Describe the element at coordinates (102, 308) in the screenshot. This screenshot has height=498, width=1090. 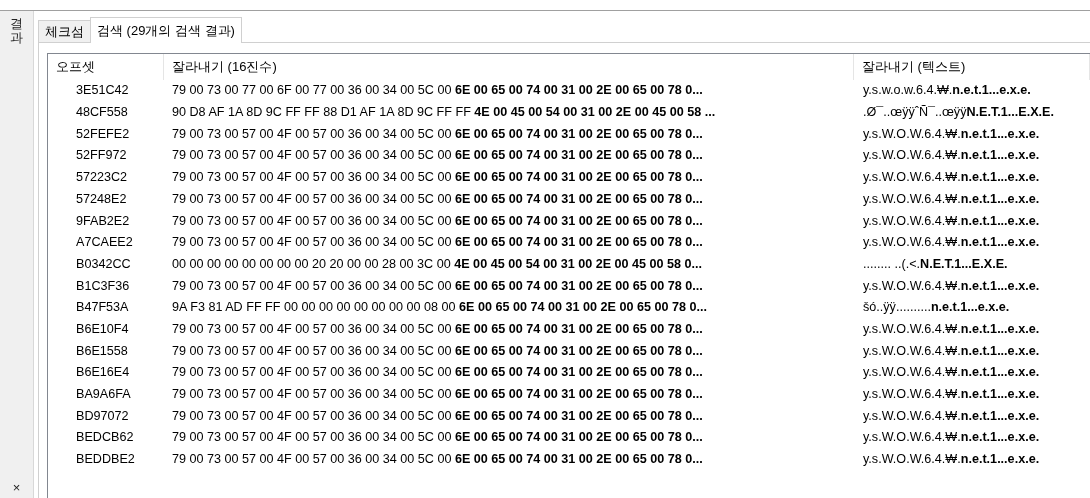
I see `offset-cell-text: B47F53A` at that location.